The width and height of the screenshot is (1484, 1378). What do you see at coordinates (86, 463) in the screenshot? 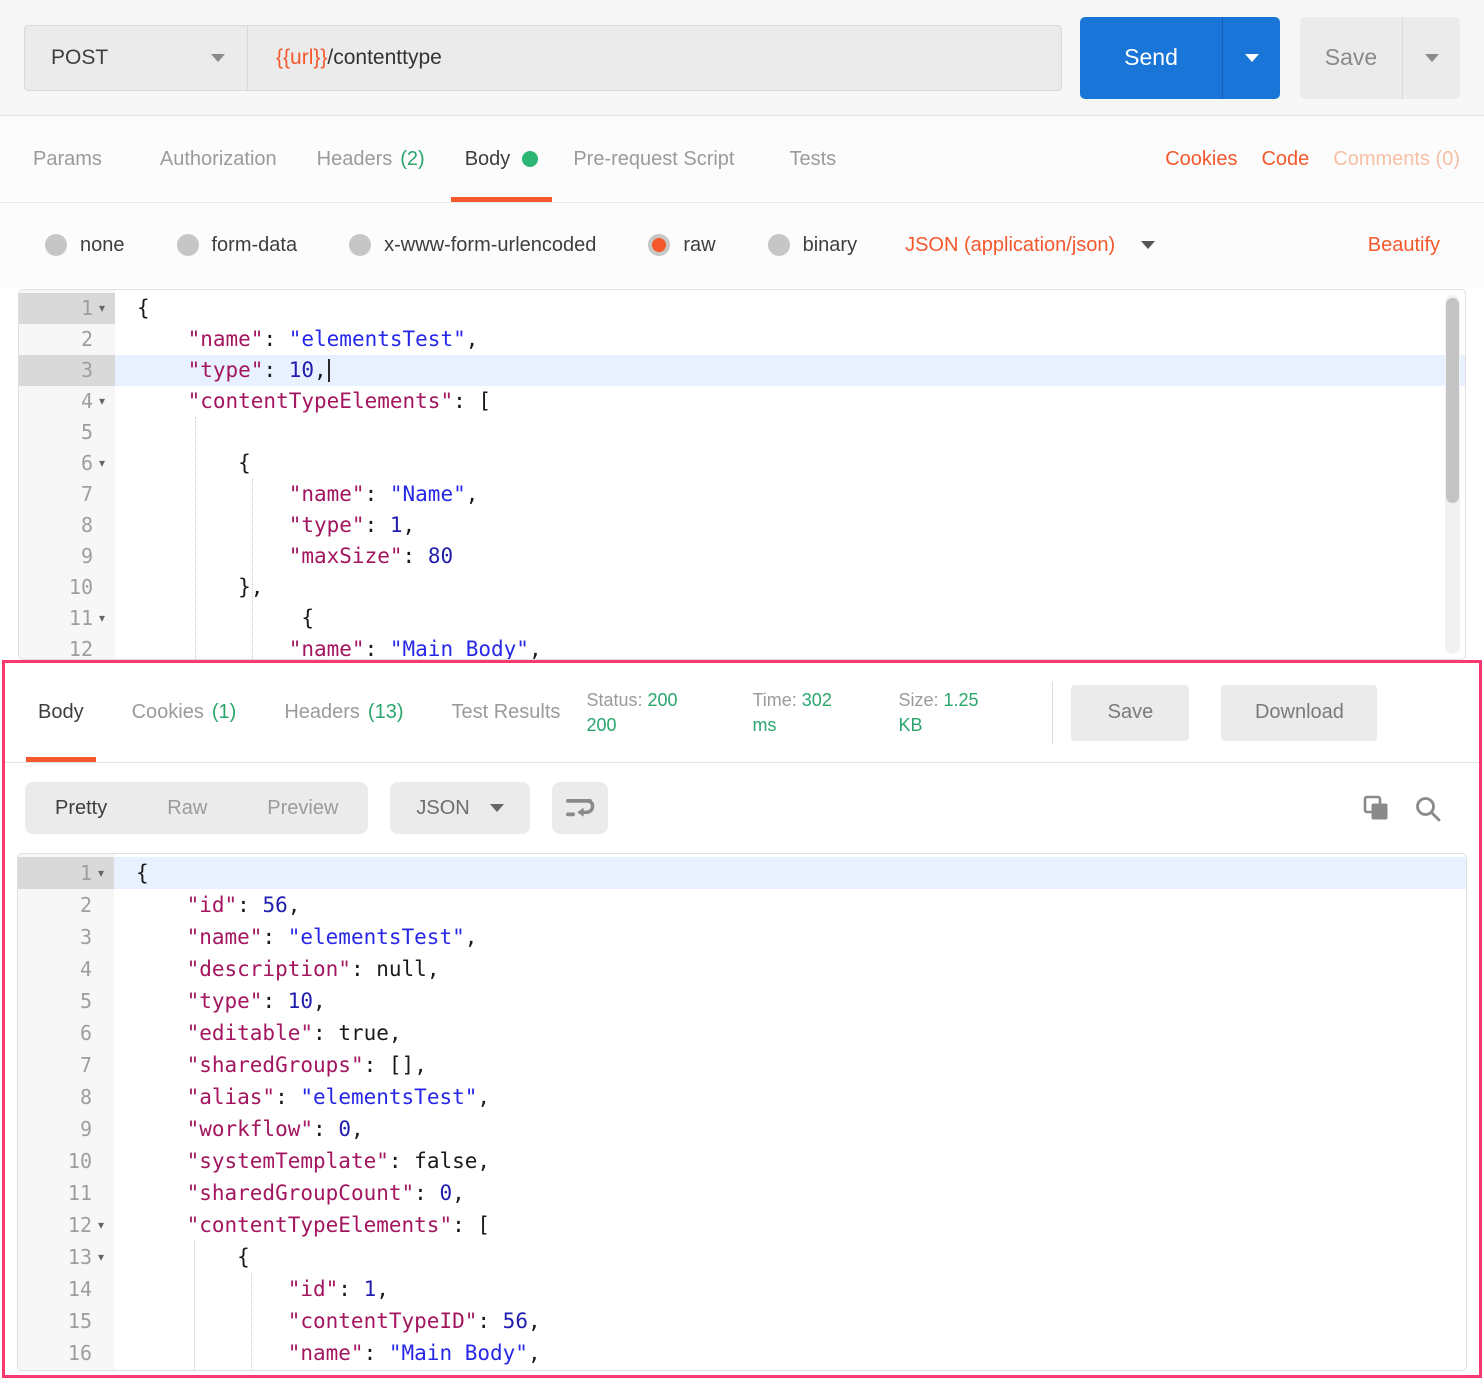
I see `line-number: 6` at bounding box center [86, 463].